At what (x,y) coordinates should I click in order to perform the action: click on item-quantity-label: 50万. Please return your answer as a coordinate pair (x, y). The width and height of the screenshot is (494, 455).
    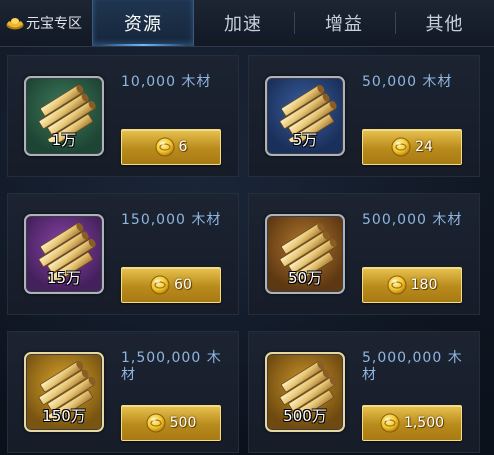
    Looking at the image, I should click on (305, 278).